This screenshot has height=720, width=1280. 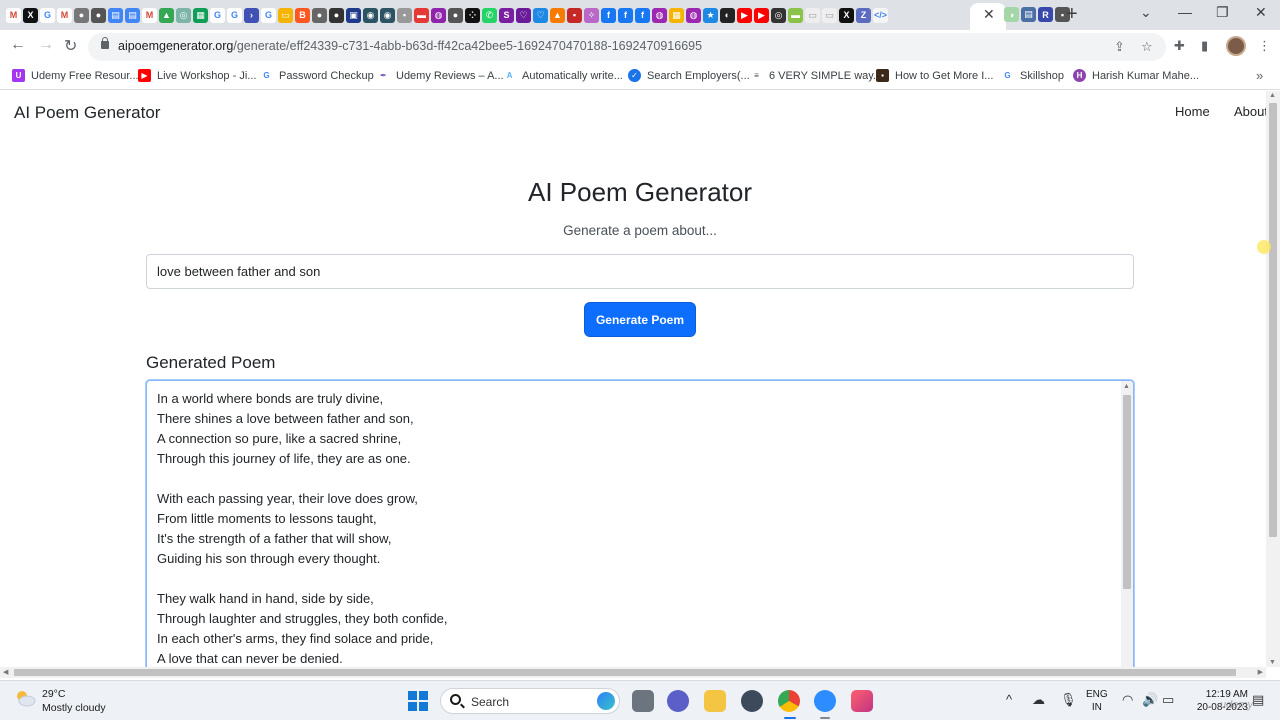 What do you see at coordinates (1072, 14) in the screenshot?
I see `new-tab-button: +` at bounding box center [1072, 14].